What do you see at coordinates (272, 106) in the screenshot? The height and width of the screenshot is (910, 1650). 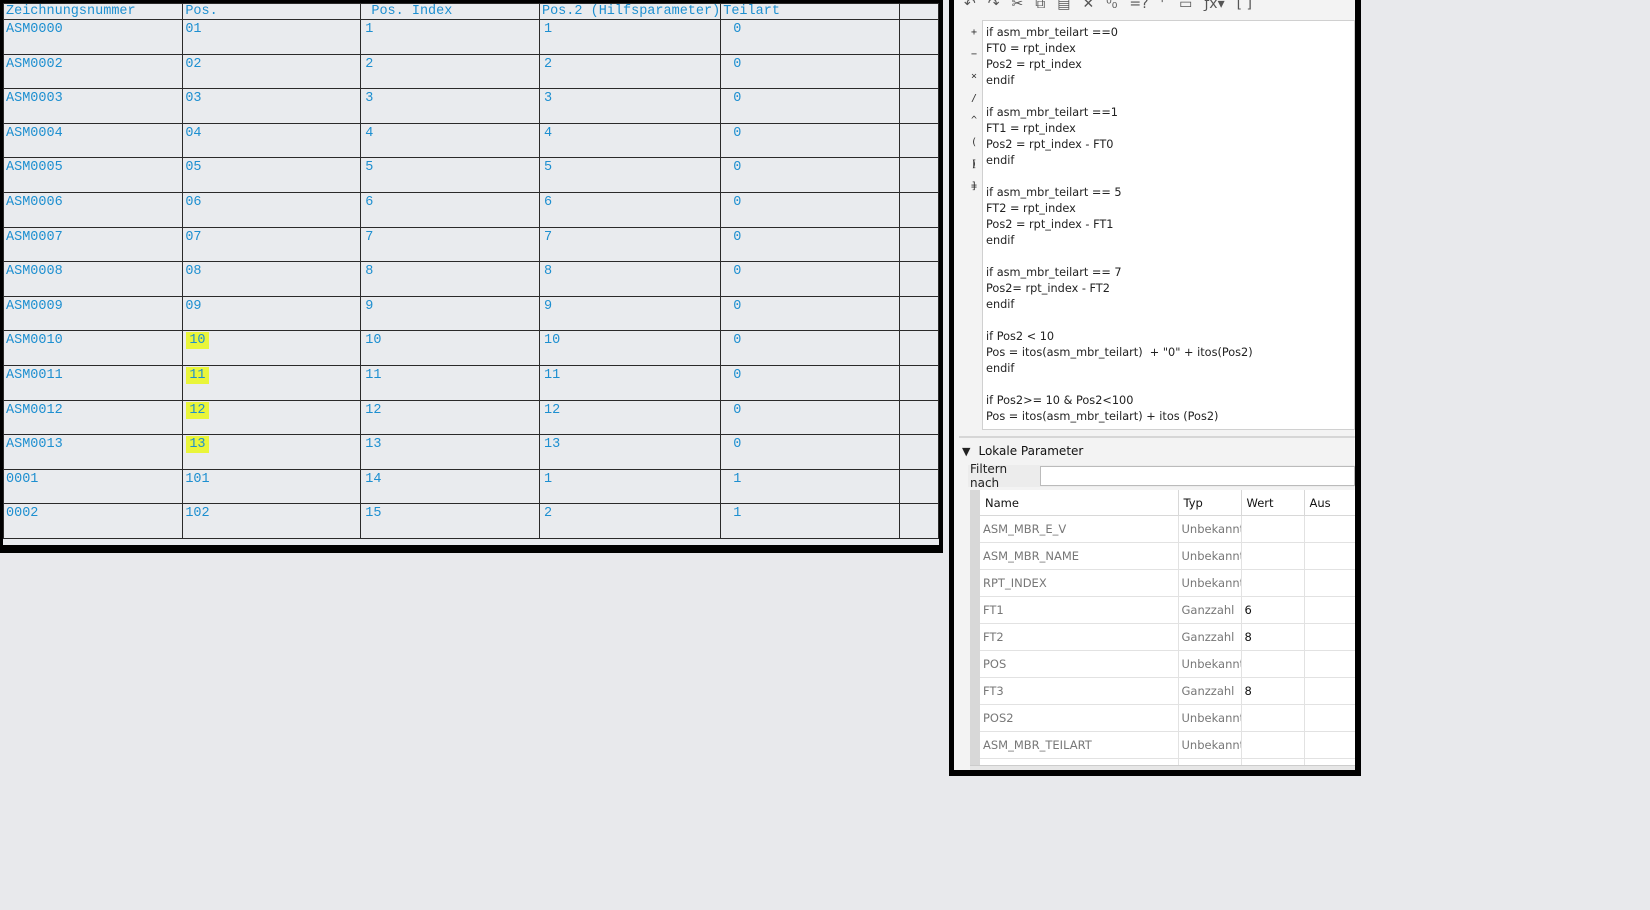 I see `cell-pos: 03` at bounding box center [272, 106].